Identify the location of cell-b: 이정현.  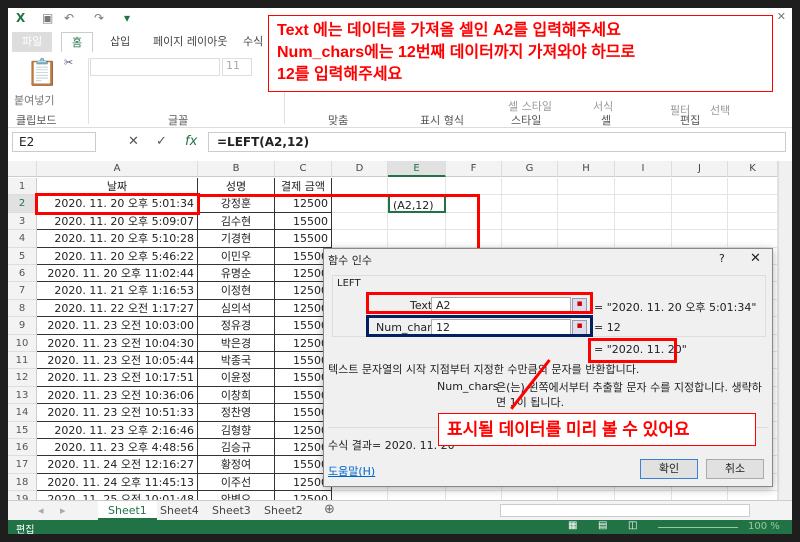
(236, 291).